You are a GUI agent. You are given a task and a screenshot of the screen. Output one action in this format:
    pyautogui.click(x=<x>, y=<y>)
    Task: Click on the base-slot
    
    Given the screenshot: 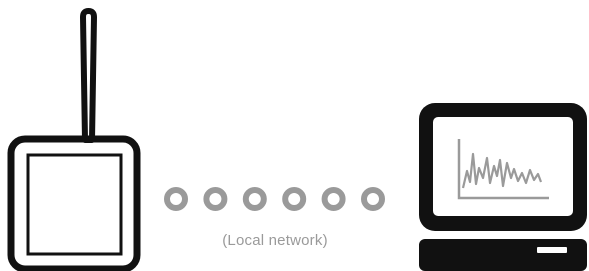 What is the action you would take?
    pyautogui.click(x=552, y=250)
    